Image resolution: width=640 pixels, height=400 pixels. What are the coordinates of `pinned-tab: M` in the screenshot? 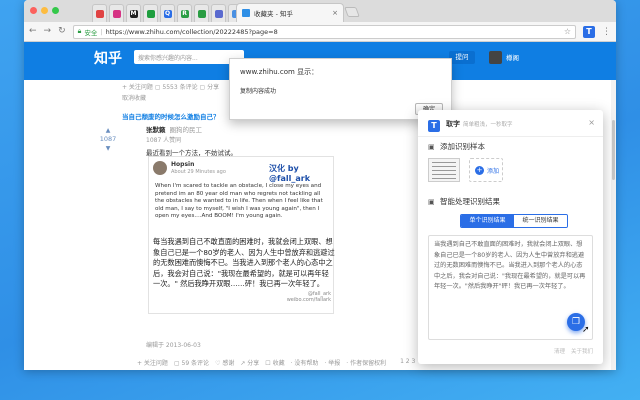 It's located at (133, 13).